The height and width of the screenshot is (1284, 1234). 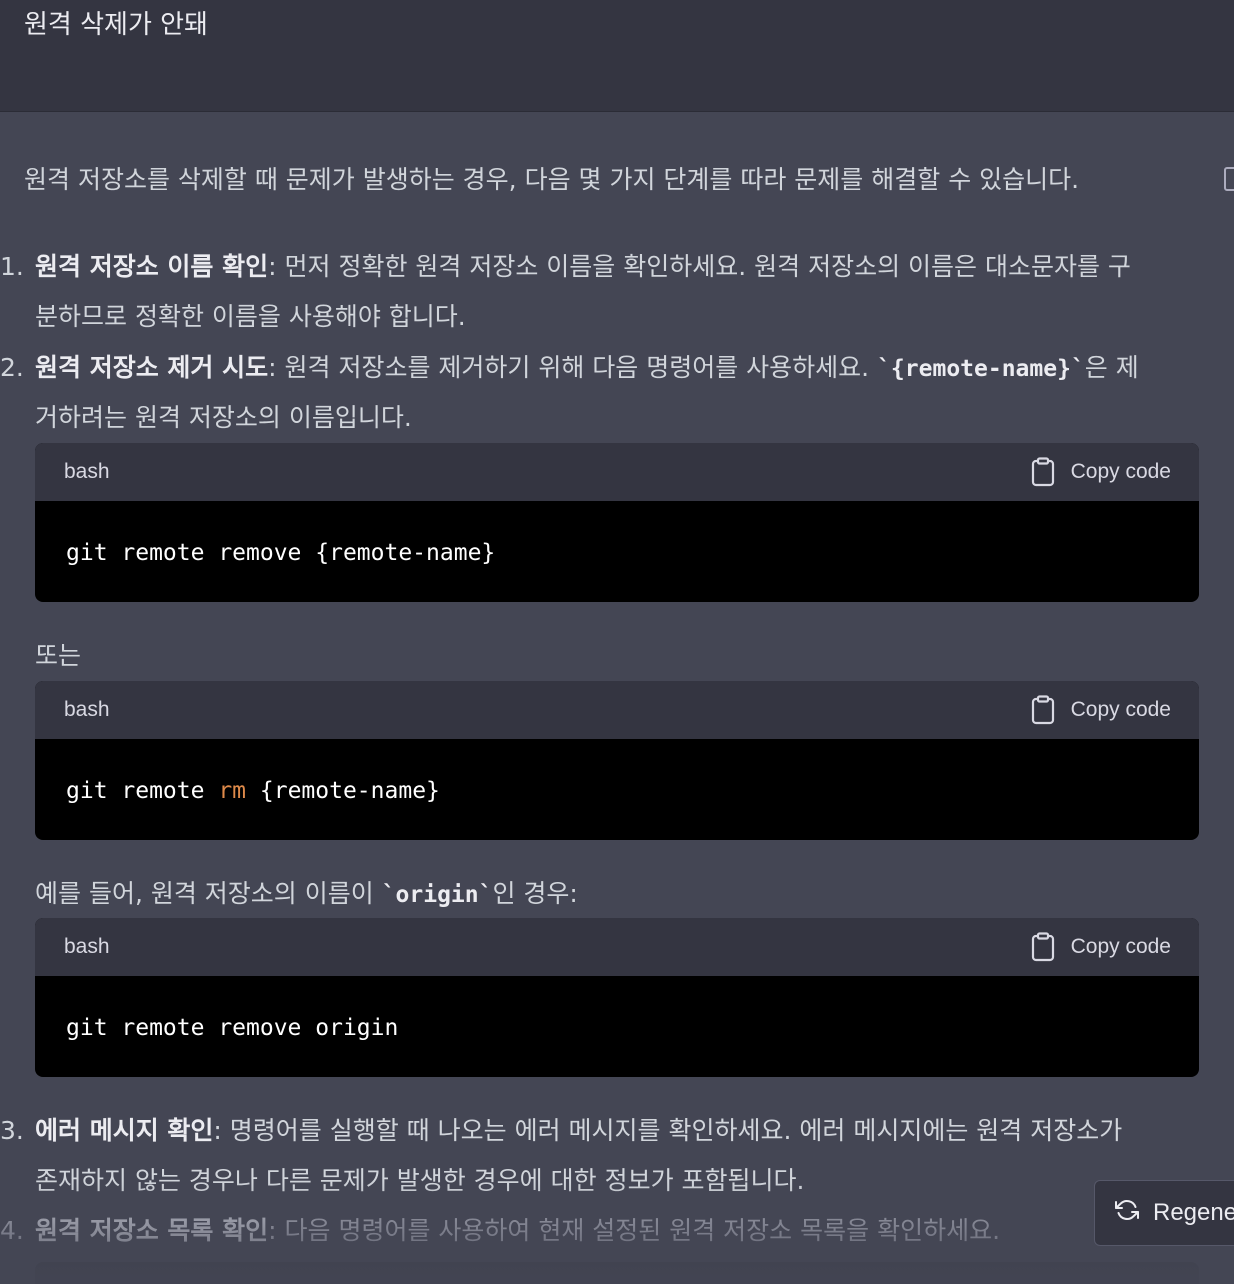 What do you see at coordinates (981, 369) in the screenshot?
I see `inline-code: `{remote-name}`` at bounding box center [981, 369].